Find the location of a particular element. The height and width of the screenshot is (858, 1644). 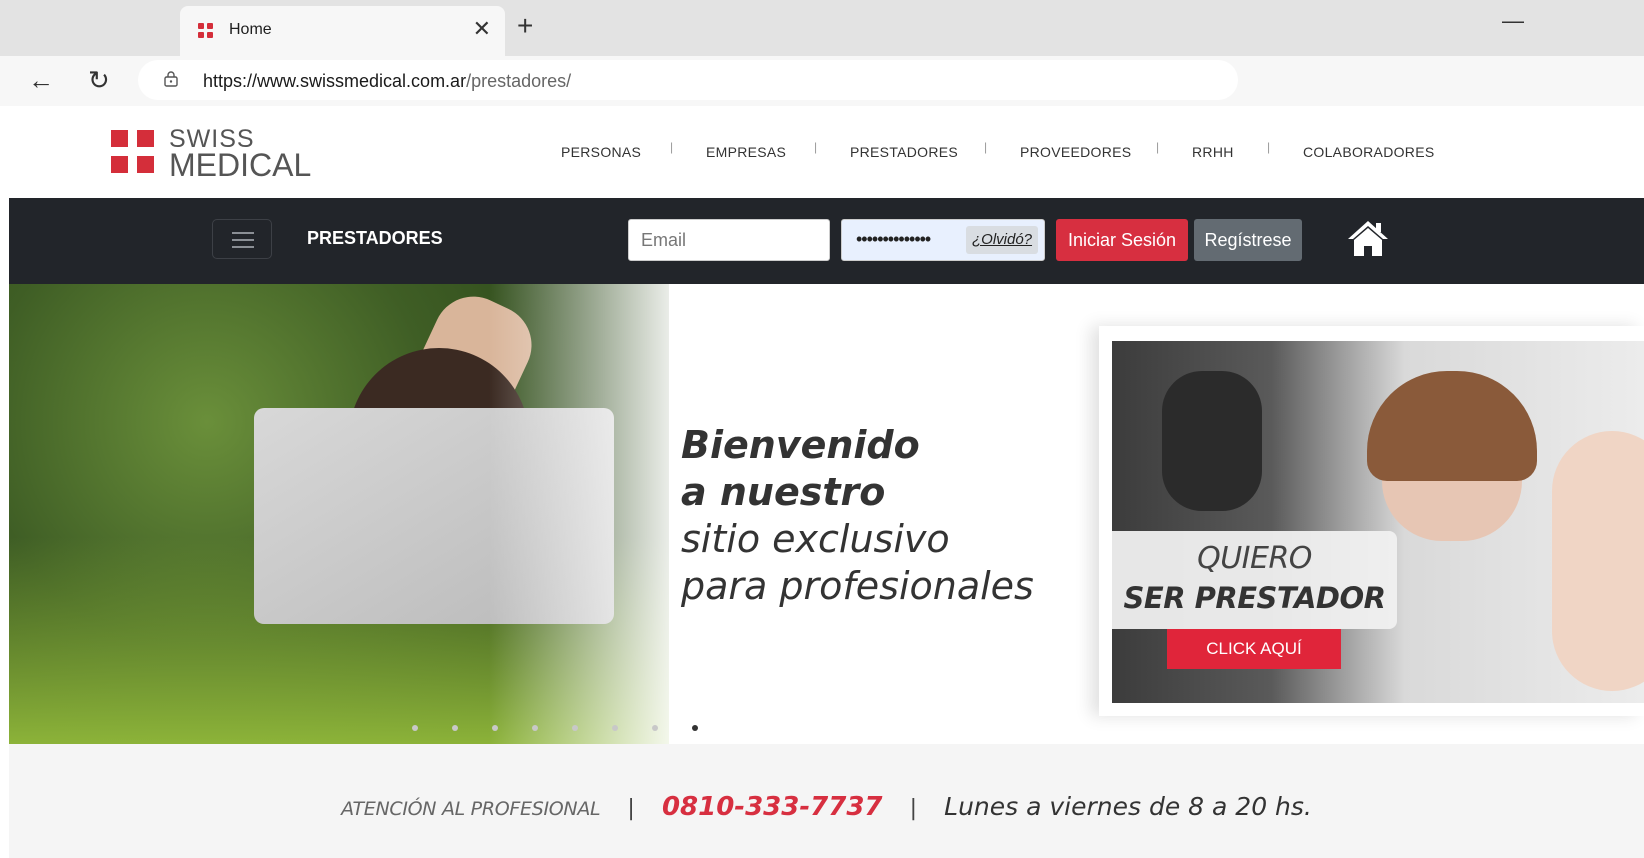

password-field: •••••••••••••• ¿Olvidó? is located at coordinates (943, 240).